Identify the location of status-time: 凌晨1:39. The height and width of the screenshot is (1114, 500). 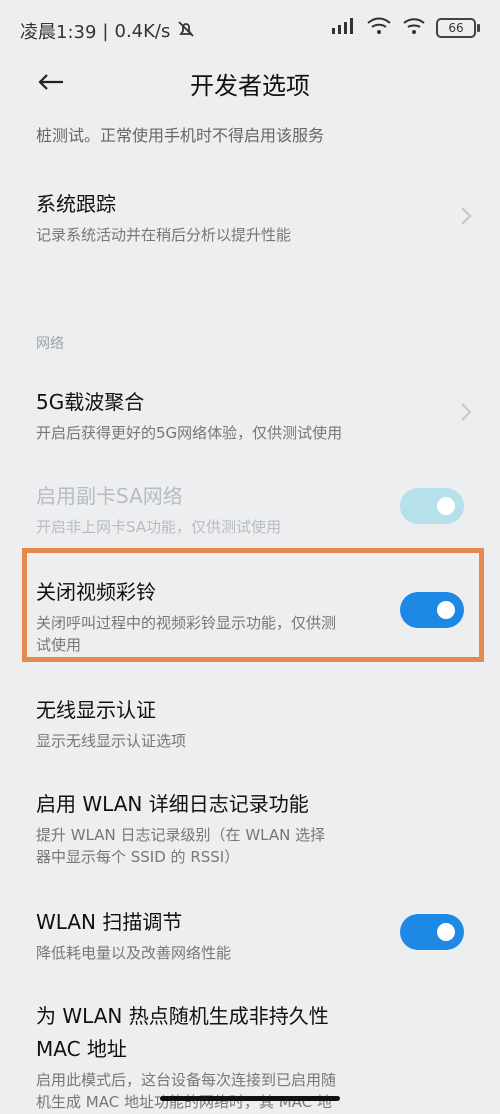
(58, 32).